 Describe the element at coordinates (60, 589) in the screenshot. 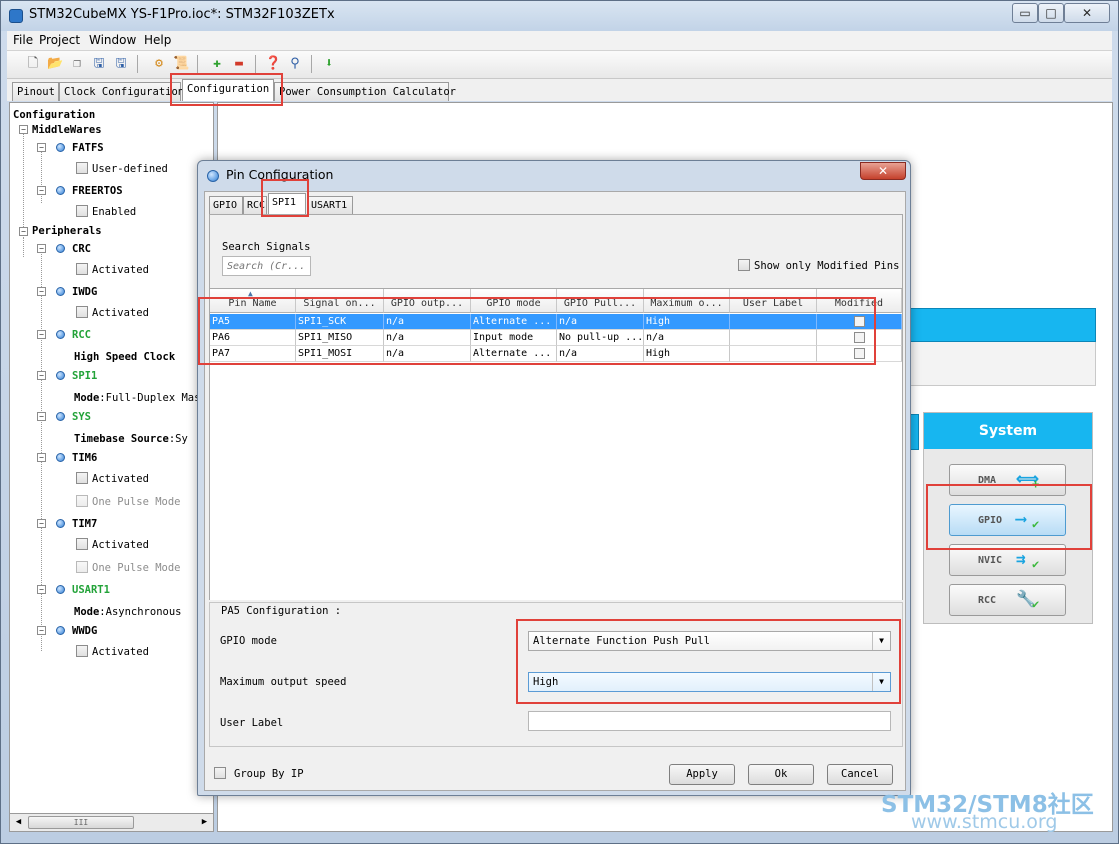

I see `usart1-node-icon` at that location.